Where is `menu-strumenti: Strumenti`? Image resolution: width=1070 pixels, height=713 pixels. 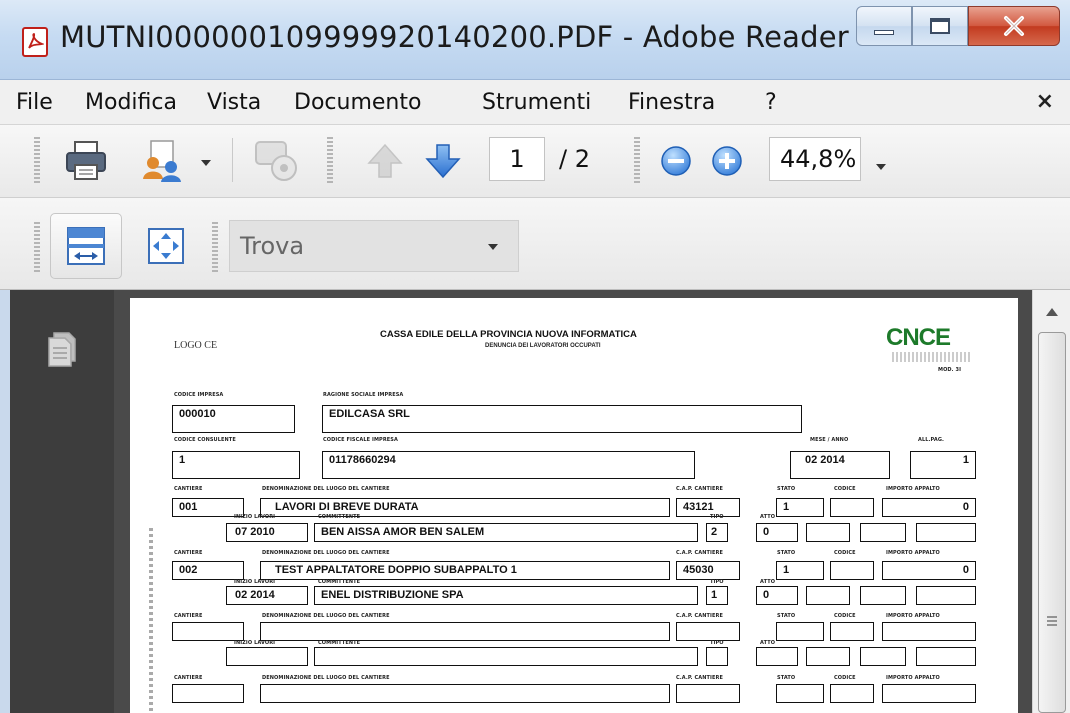 menu-strumenti: Strumenti is located at coordinates (536, 102).